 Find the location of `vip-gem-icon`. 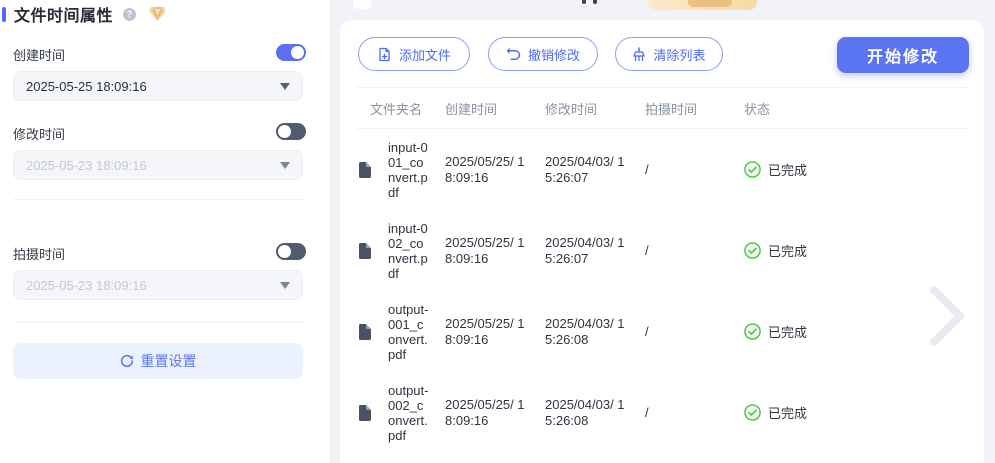

vip-gem-icon is located at coordinates (158, 14).